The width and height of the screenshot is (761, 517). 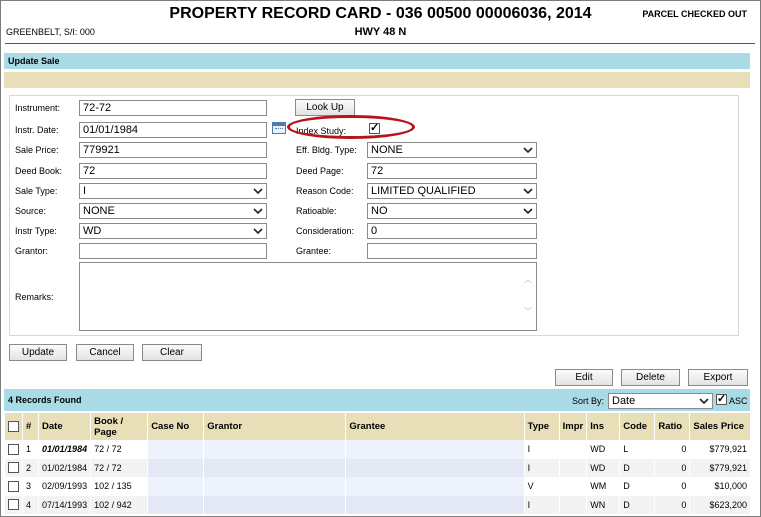 I want to click on property-address: HWY 48 N, so click(x=380, y=32).